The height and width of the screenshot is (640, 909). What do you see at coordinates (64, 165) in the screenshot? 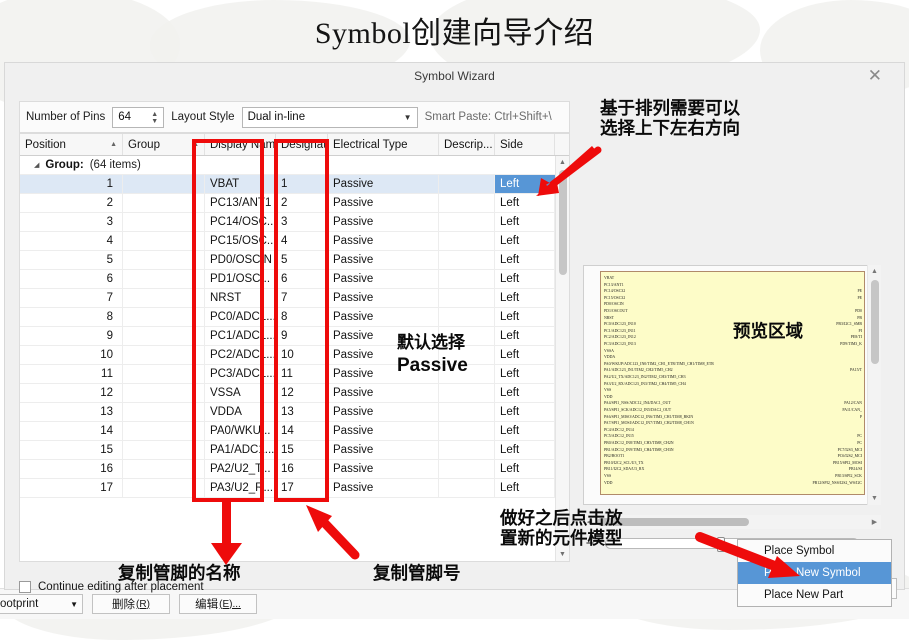
I see `group-summary-label: Group:` at bounding box center [64, 165].